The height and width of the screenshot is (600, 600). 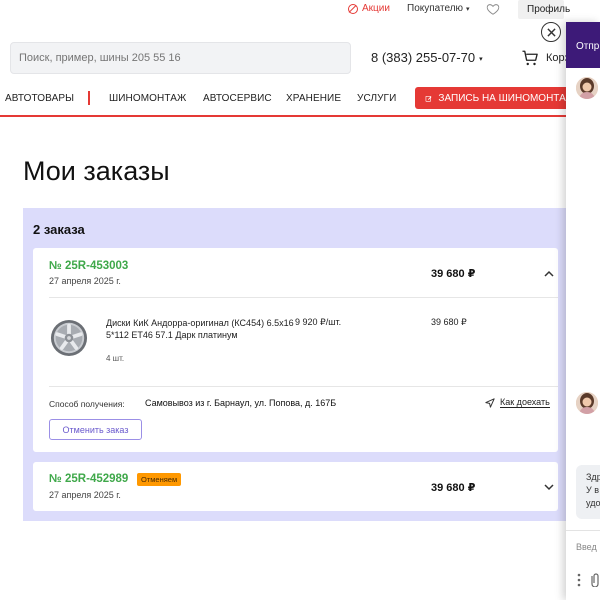 What do you see at coordinates (583, 45) in the screenshot?
I see `chat-header: Отпр` at bounding box center [583, 45].